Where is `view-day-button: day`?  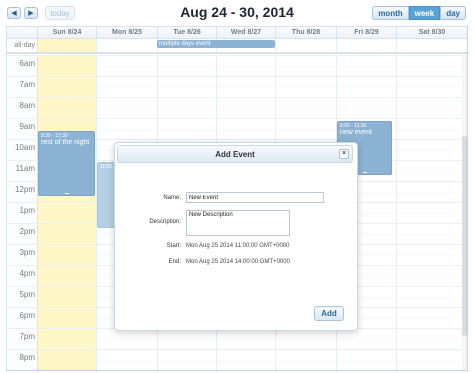
view-day-button: day is located at coordinates (453, 13).